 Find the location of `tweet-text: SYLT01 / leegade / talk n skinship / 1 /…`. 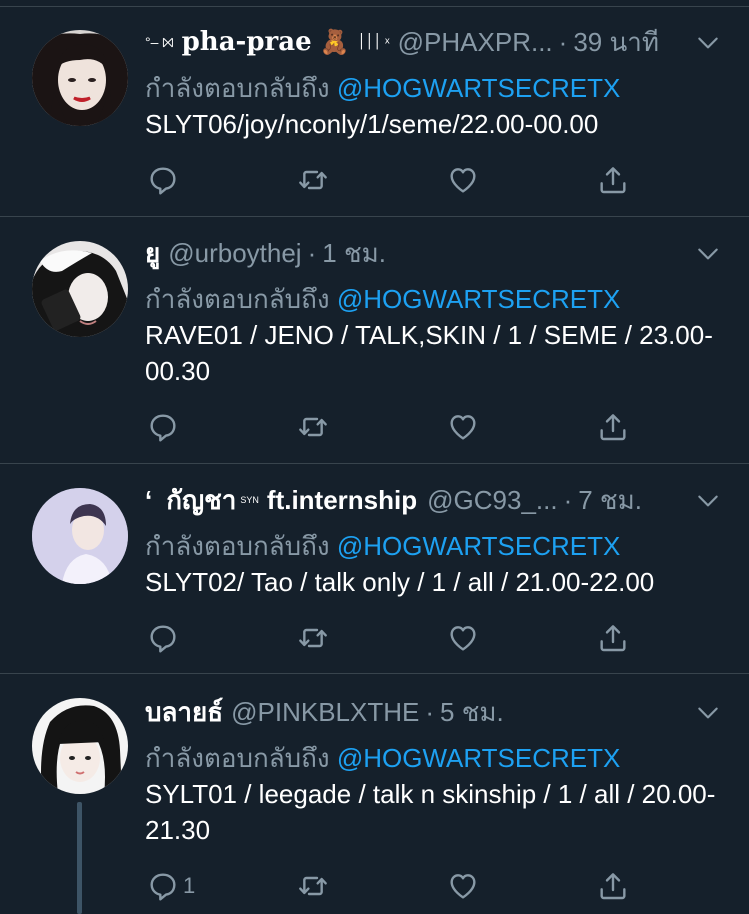

tweet-text: SYLT01 / leegade / talk n skinship / 1 /… is located at coordinates (430, 812).